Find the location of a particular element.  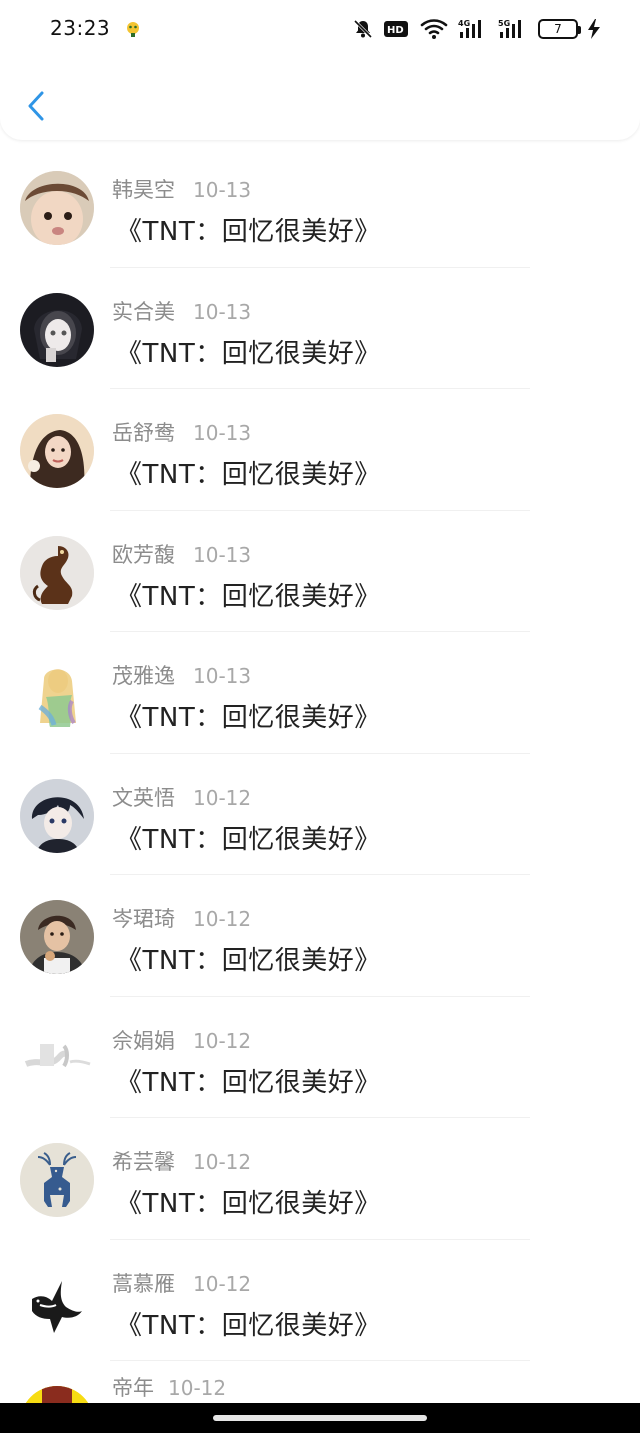

status-icons: HD 4G 5G 7 is located at coordinates (476, 29).